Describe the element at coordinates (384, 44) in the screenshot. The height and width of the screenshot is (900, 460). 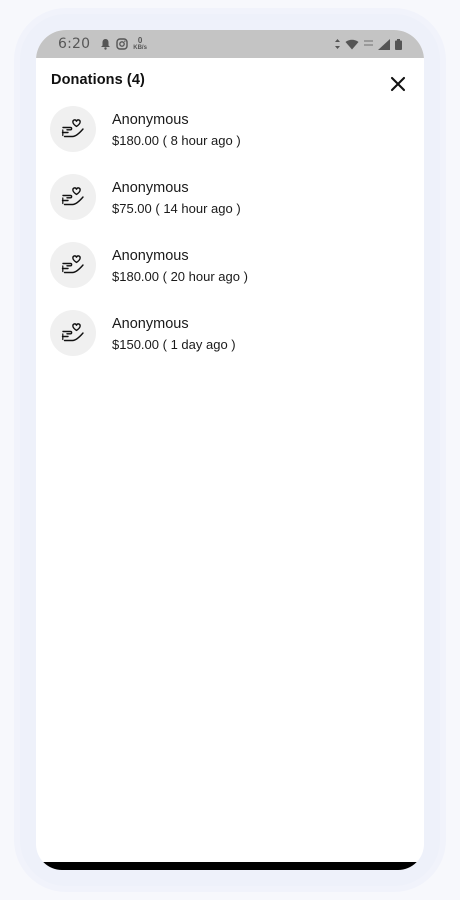
I see `signal-icon` at that location.